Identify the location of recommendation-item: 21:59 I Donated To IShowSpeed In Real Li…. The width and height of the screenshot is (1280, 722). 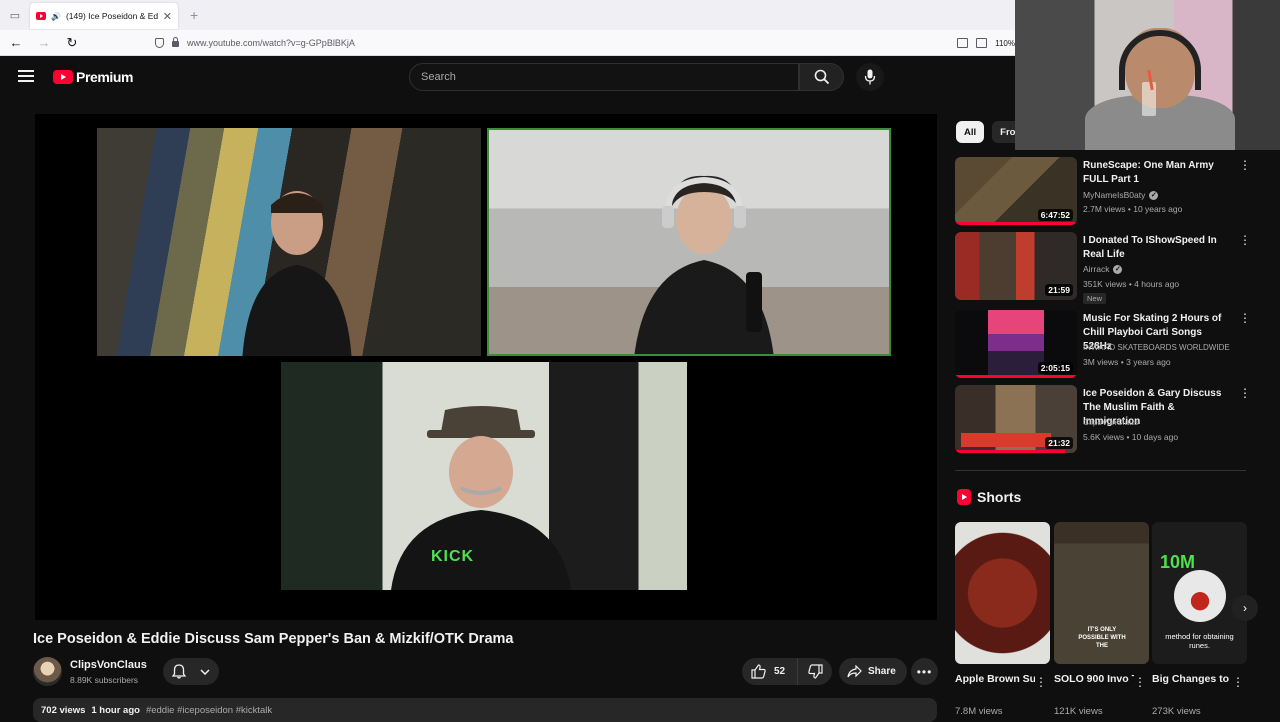
(1105, 268).